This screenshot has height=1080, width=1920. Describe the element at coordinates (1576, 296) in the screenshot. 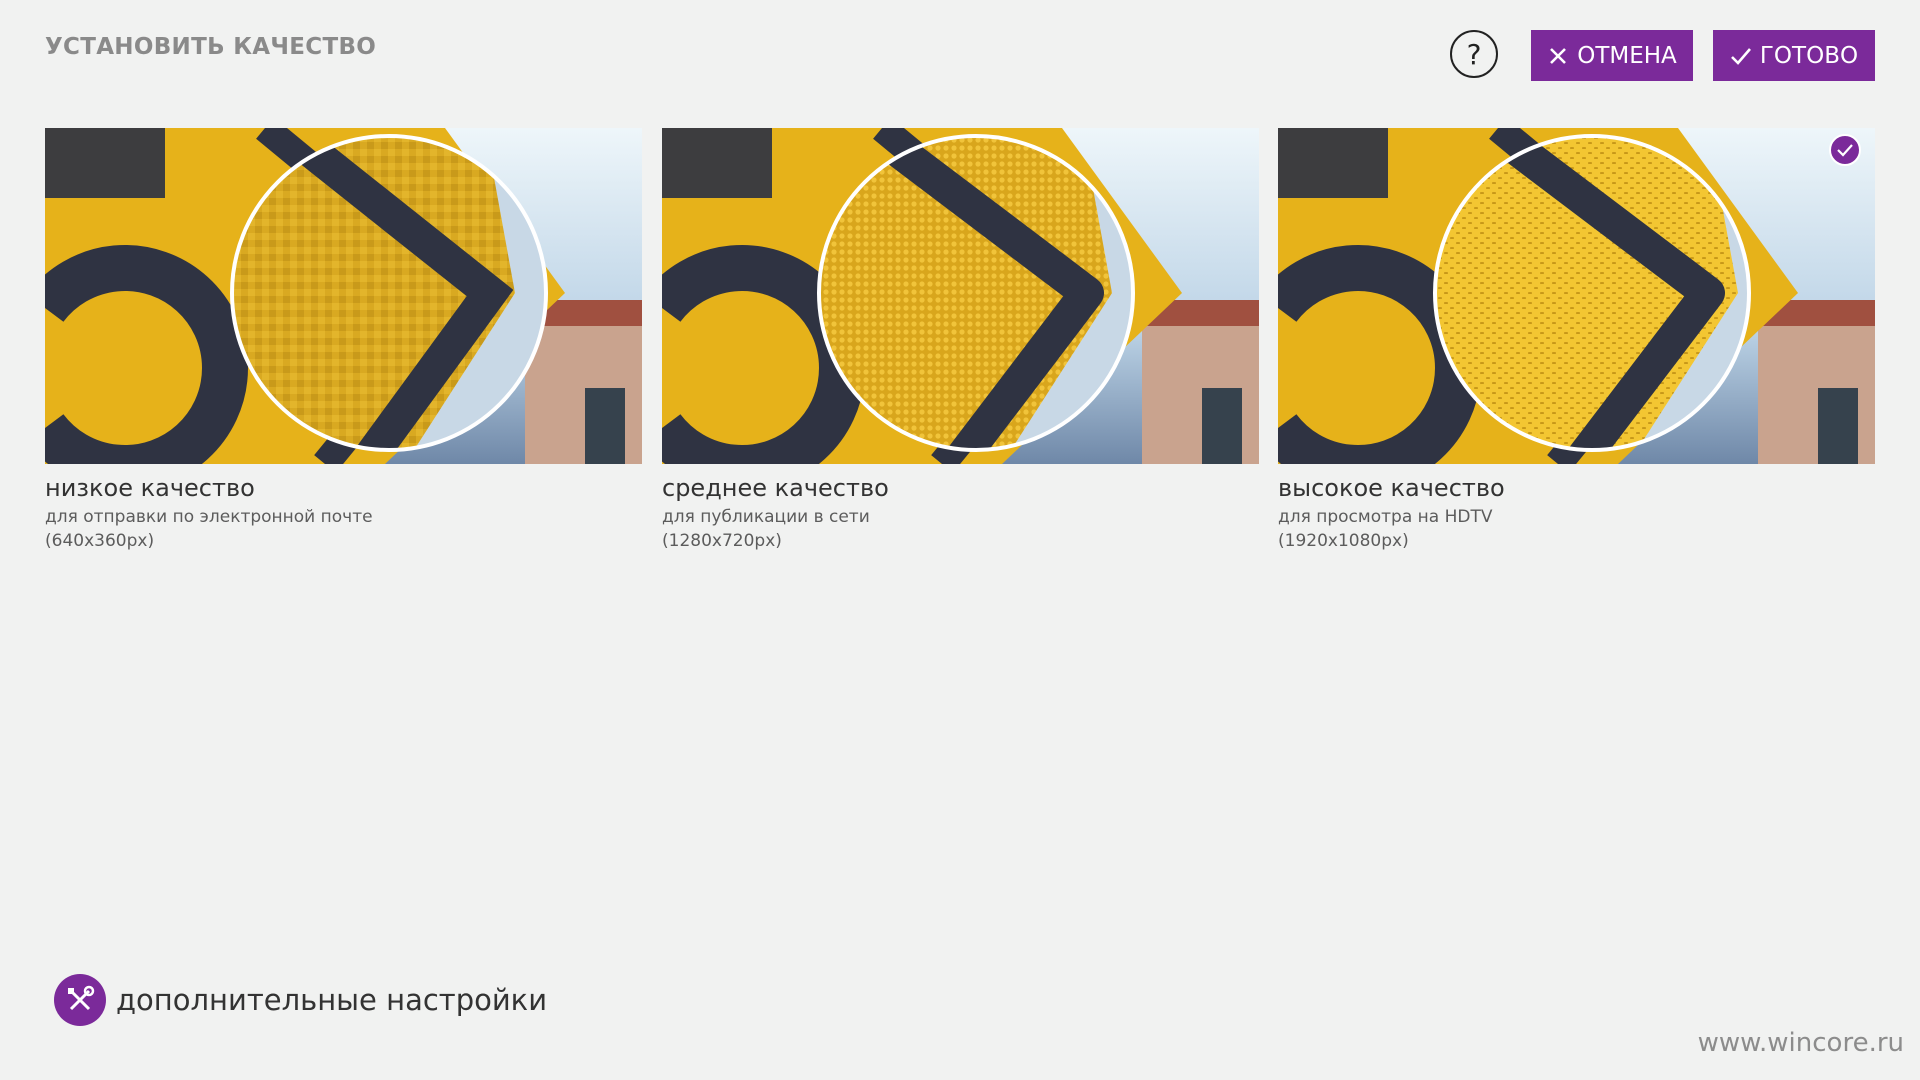

I see `high-quality-preview-image` at that location.